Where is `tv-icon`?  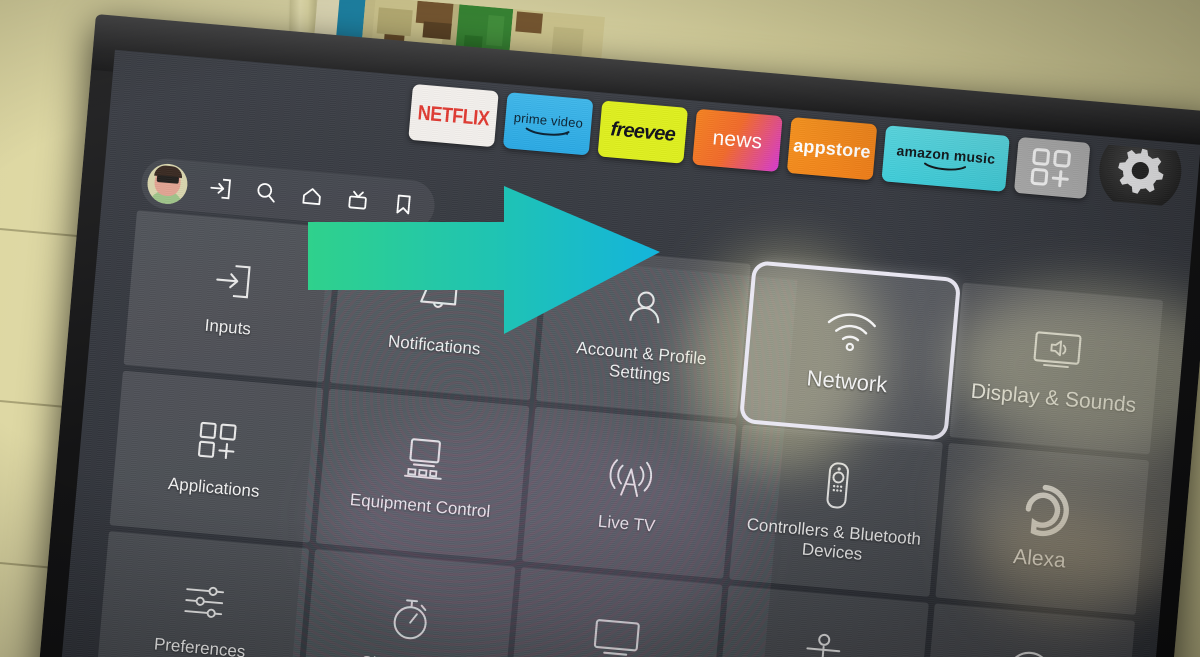 tv-icon is located at coordinates (617, 633).